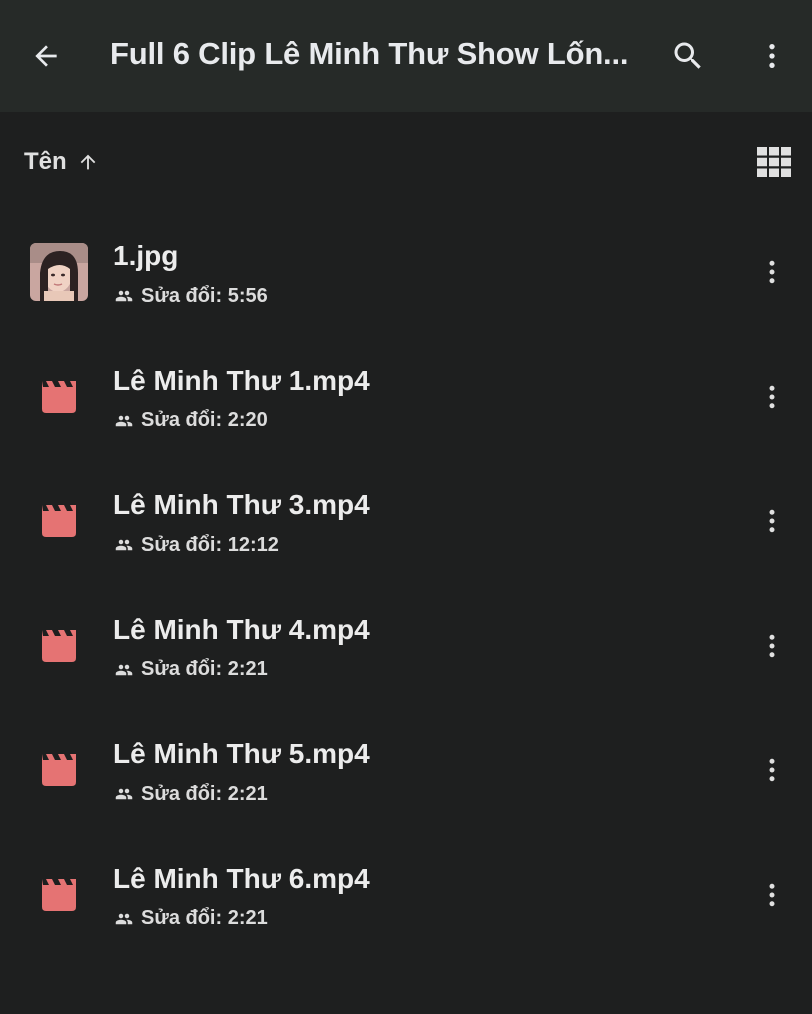 The image size is (812, 1014). What do you see at coordinates (204, 420) in the screenshot?
I see `modified-time: Sửa đổi: 2:20` at bounding box center [204, 420].